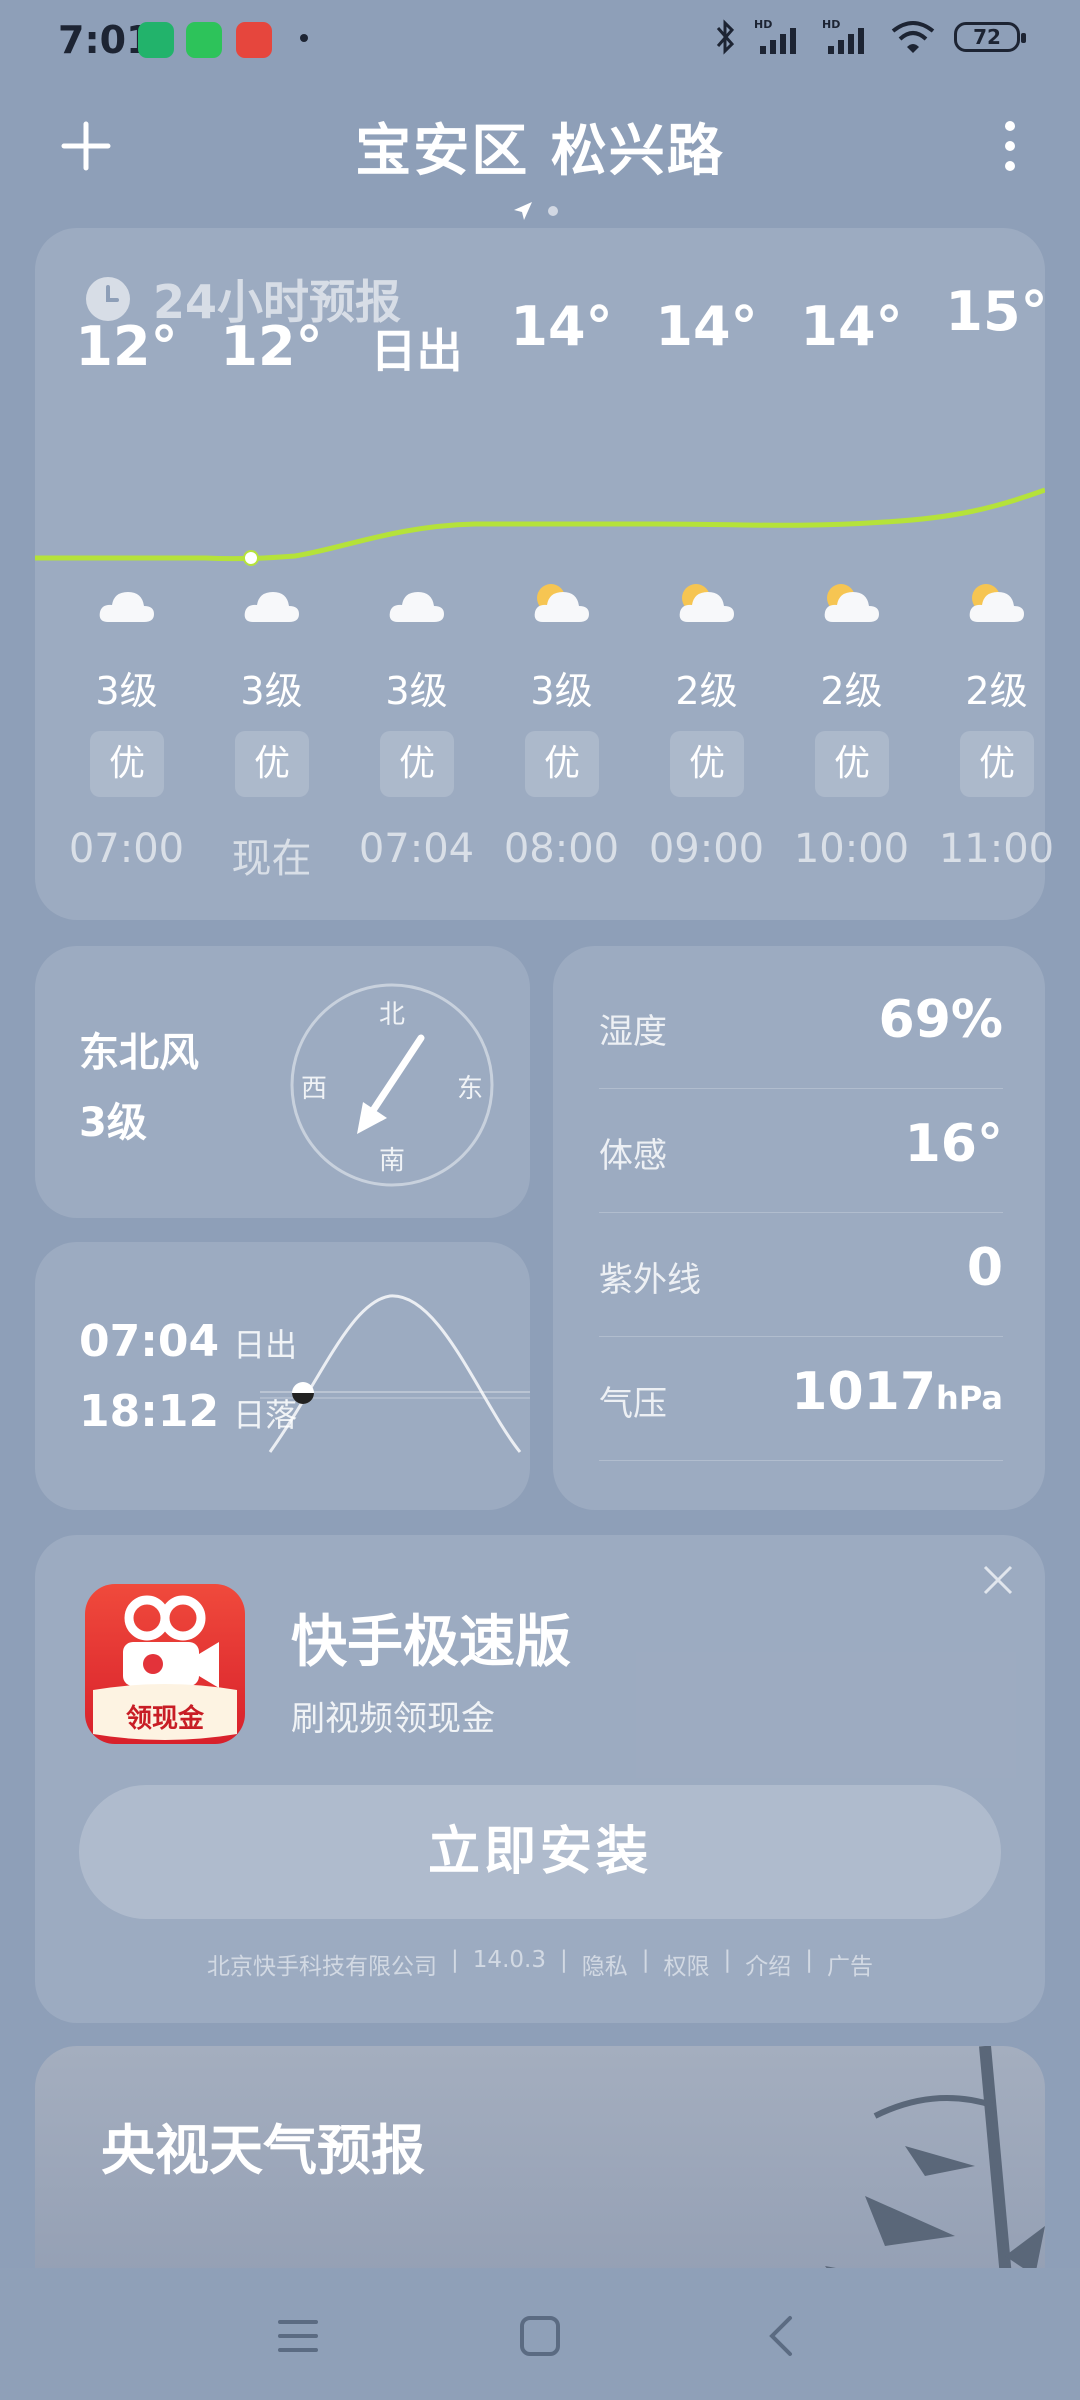 Image resolution: width=1080 pixels, height=2400 pixels. What do you see at coordinates (523, 211) in the screenshot?
I see `location-arrow-icon` at bounding box center [523, 211].